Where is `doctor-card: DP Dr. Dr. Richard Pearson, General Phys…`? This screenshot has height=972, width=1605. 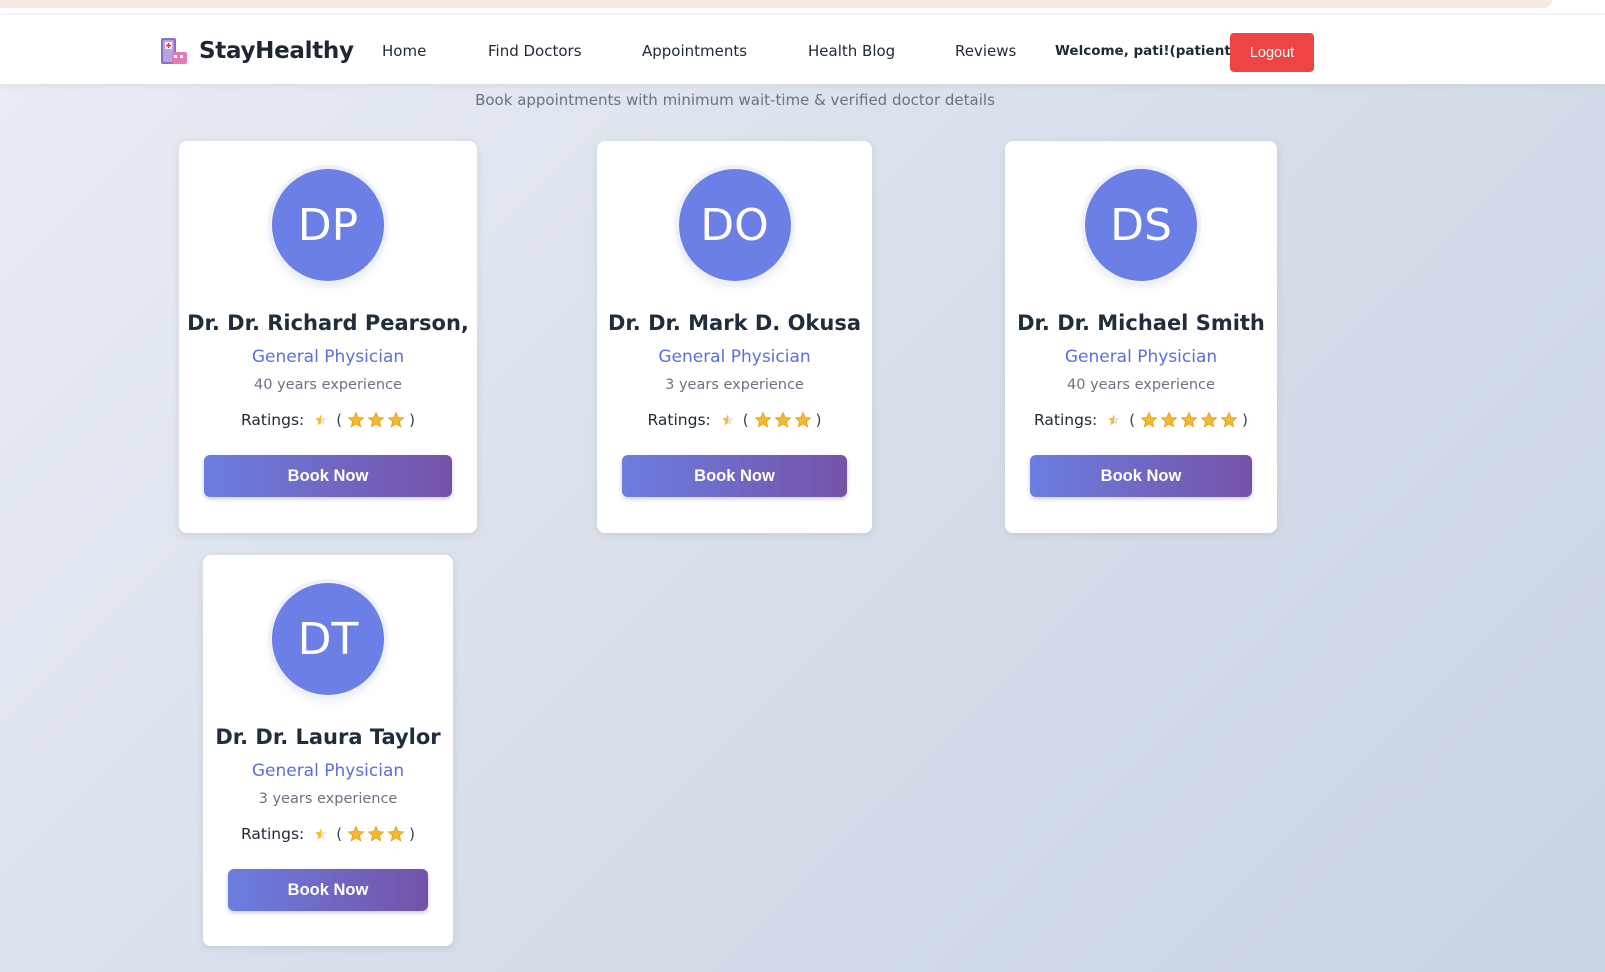
doctor-card: DP Dr. Dr. Richard Pearson, General Phys… is located at coordinates (328, 337).